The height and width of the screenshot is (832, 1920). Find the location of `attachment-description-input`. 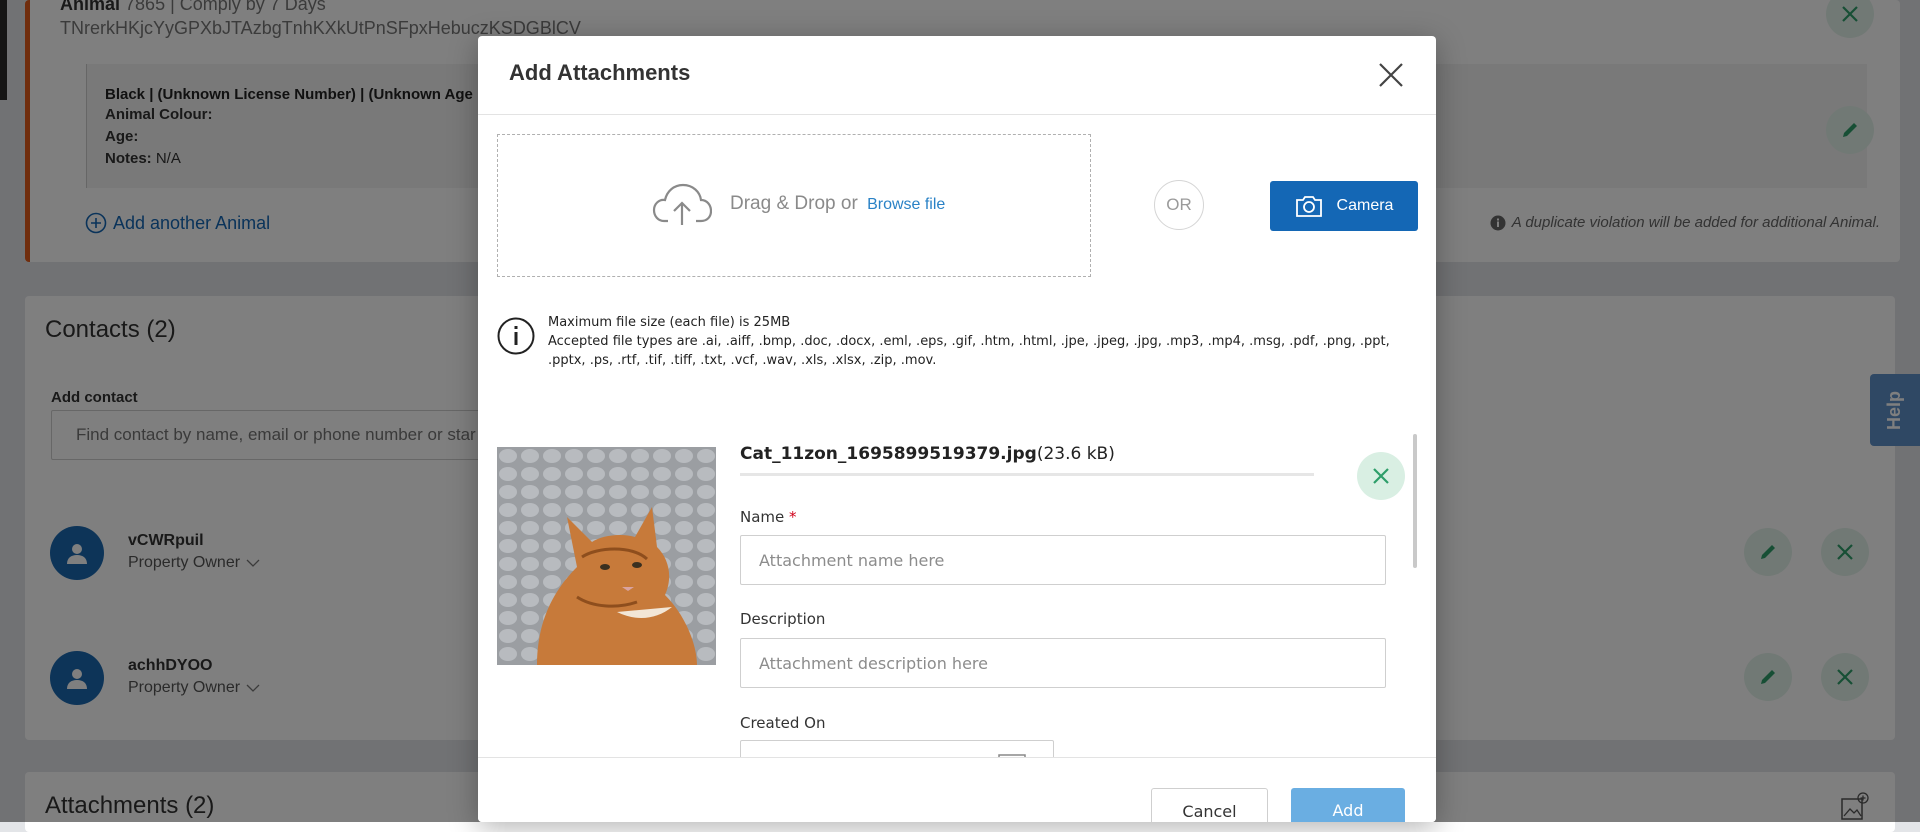

attachment-description-input is located at coordinates (1063, 663).